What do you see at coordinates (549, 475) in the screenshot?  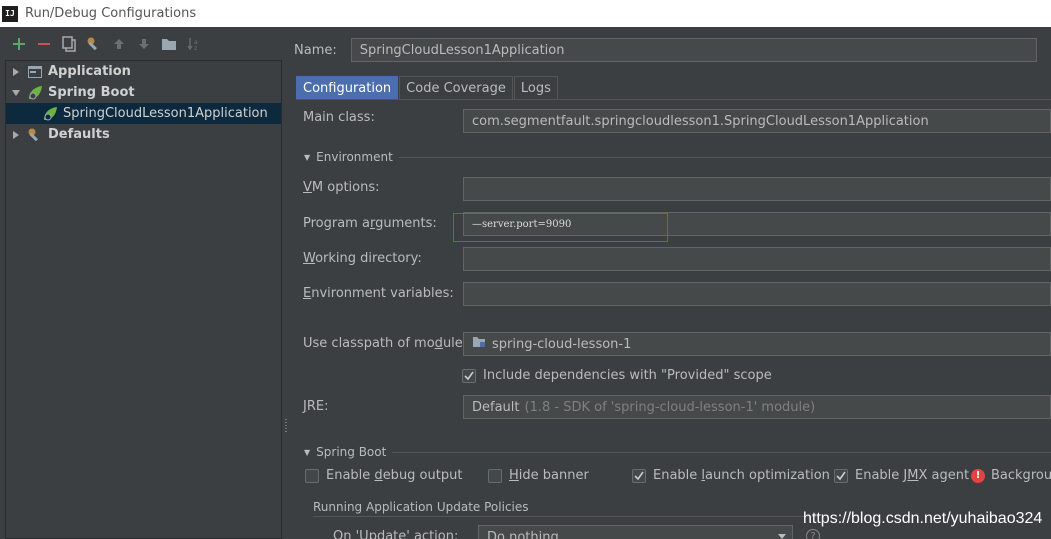 I see `hide-banner-label: Hide banner` at bounding box center [549, 475].